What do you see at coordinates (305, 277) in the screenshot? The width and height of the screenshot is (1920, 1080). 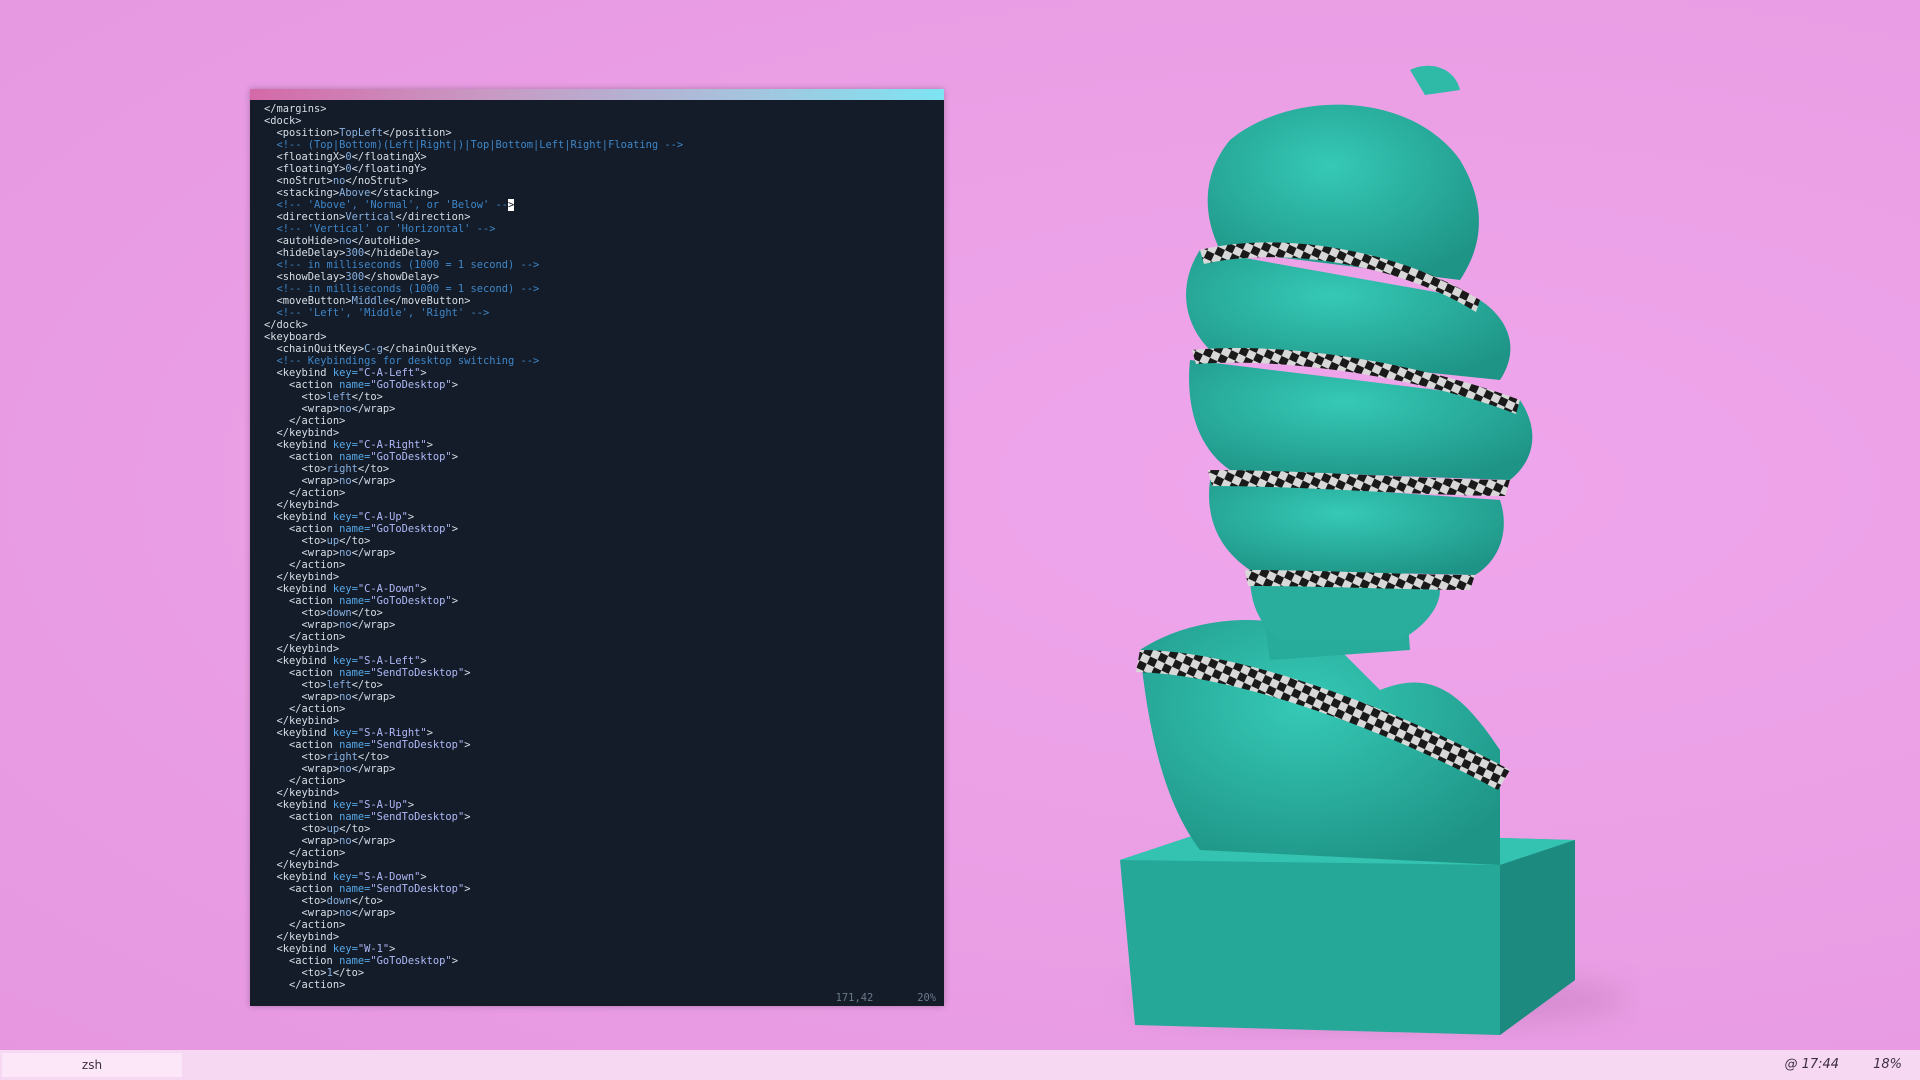 I see `code-token: <showDelay>` at bounding box center [305, 277].